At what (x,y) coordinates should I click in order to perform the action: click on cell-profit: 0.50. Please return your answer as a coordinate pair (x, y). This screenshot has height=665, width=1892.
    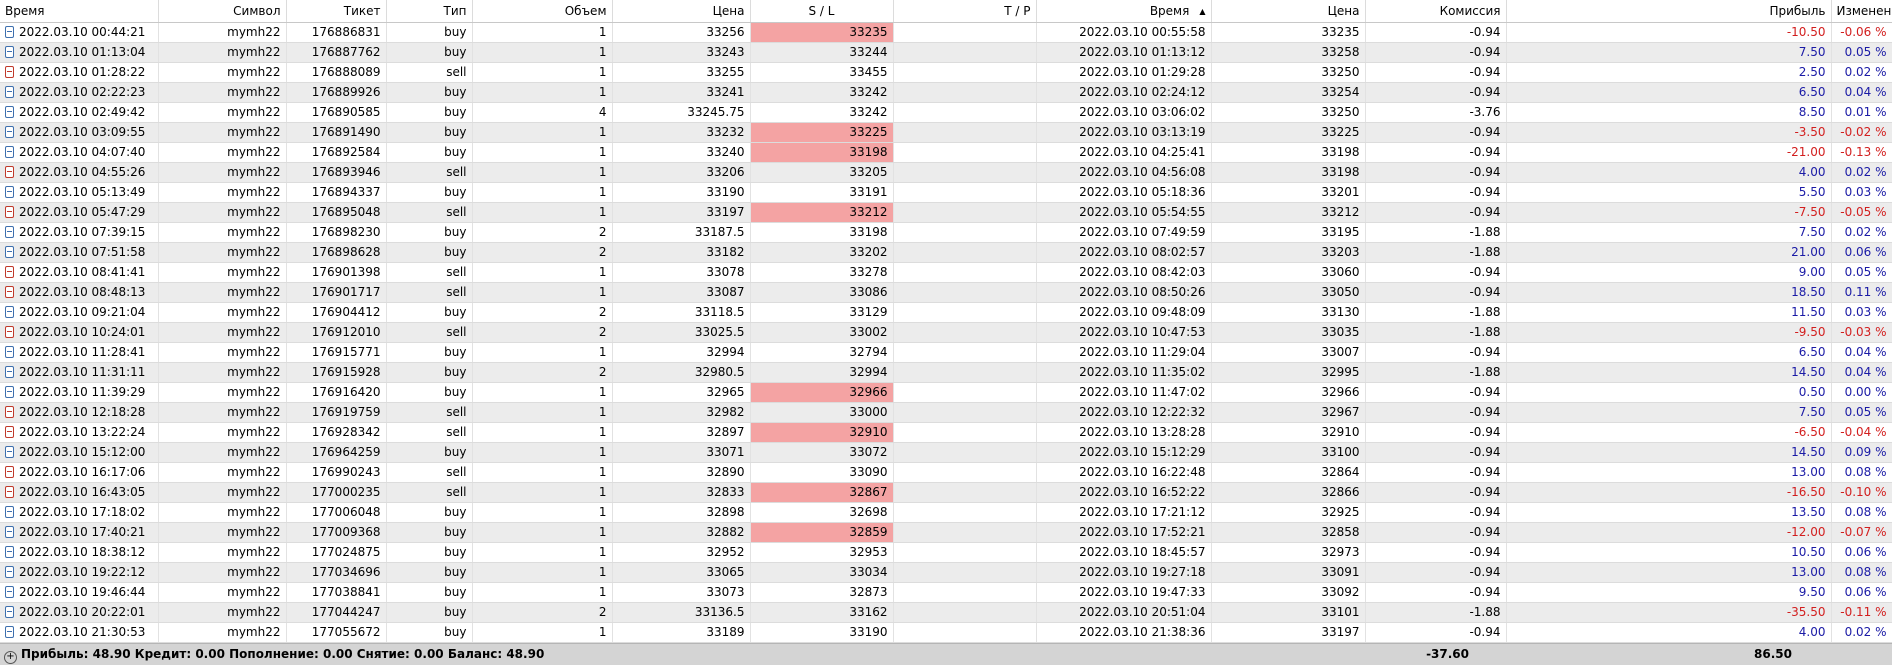
    Looking at the image, I should click on (1669, 392).